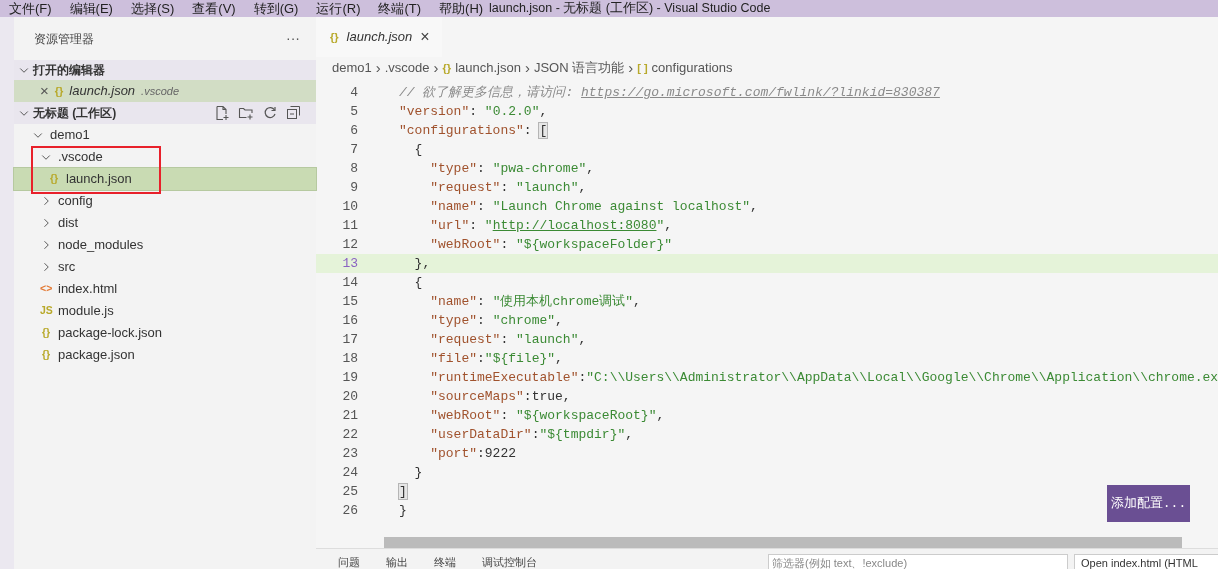 The image size is (1218, 569). Describe the element at coordinates (80, 157) in the screenshot. I see `folder-name: .vscode` at that location.